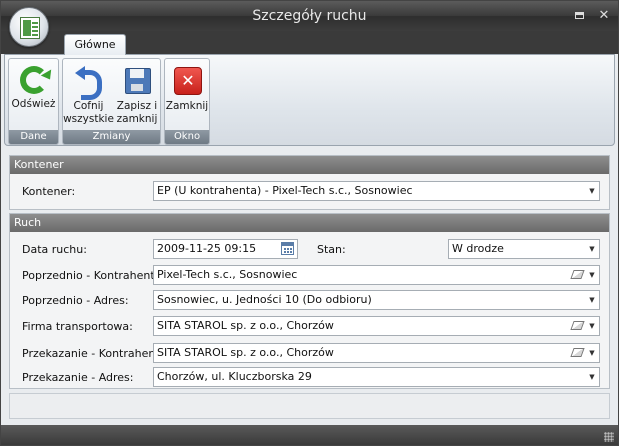 The height and width of the screenshot is (446, 619). I want to click on data-ruchu-value: 2009-11-25 09:15, so click(207, 248).